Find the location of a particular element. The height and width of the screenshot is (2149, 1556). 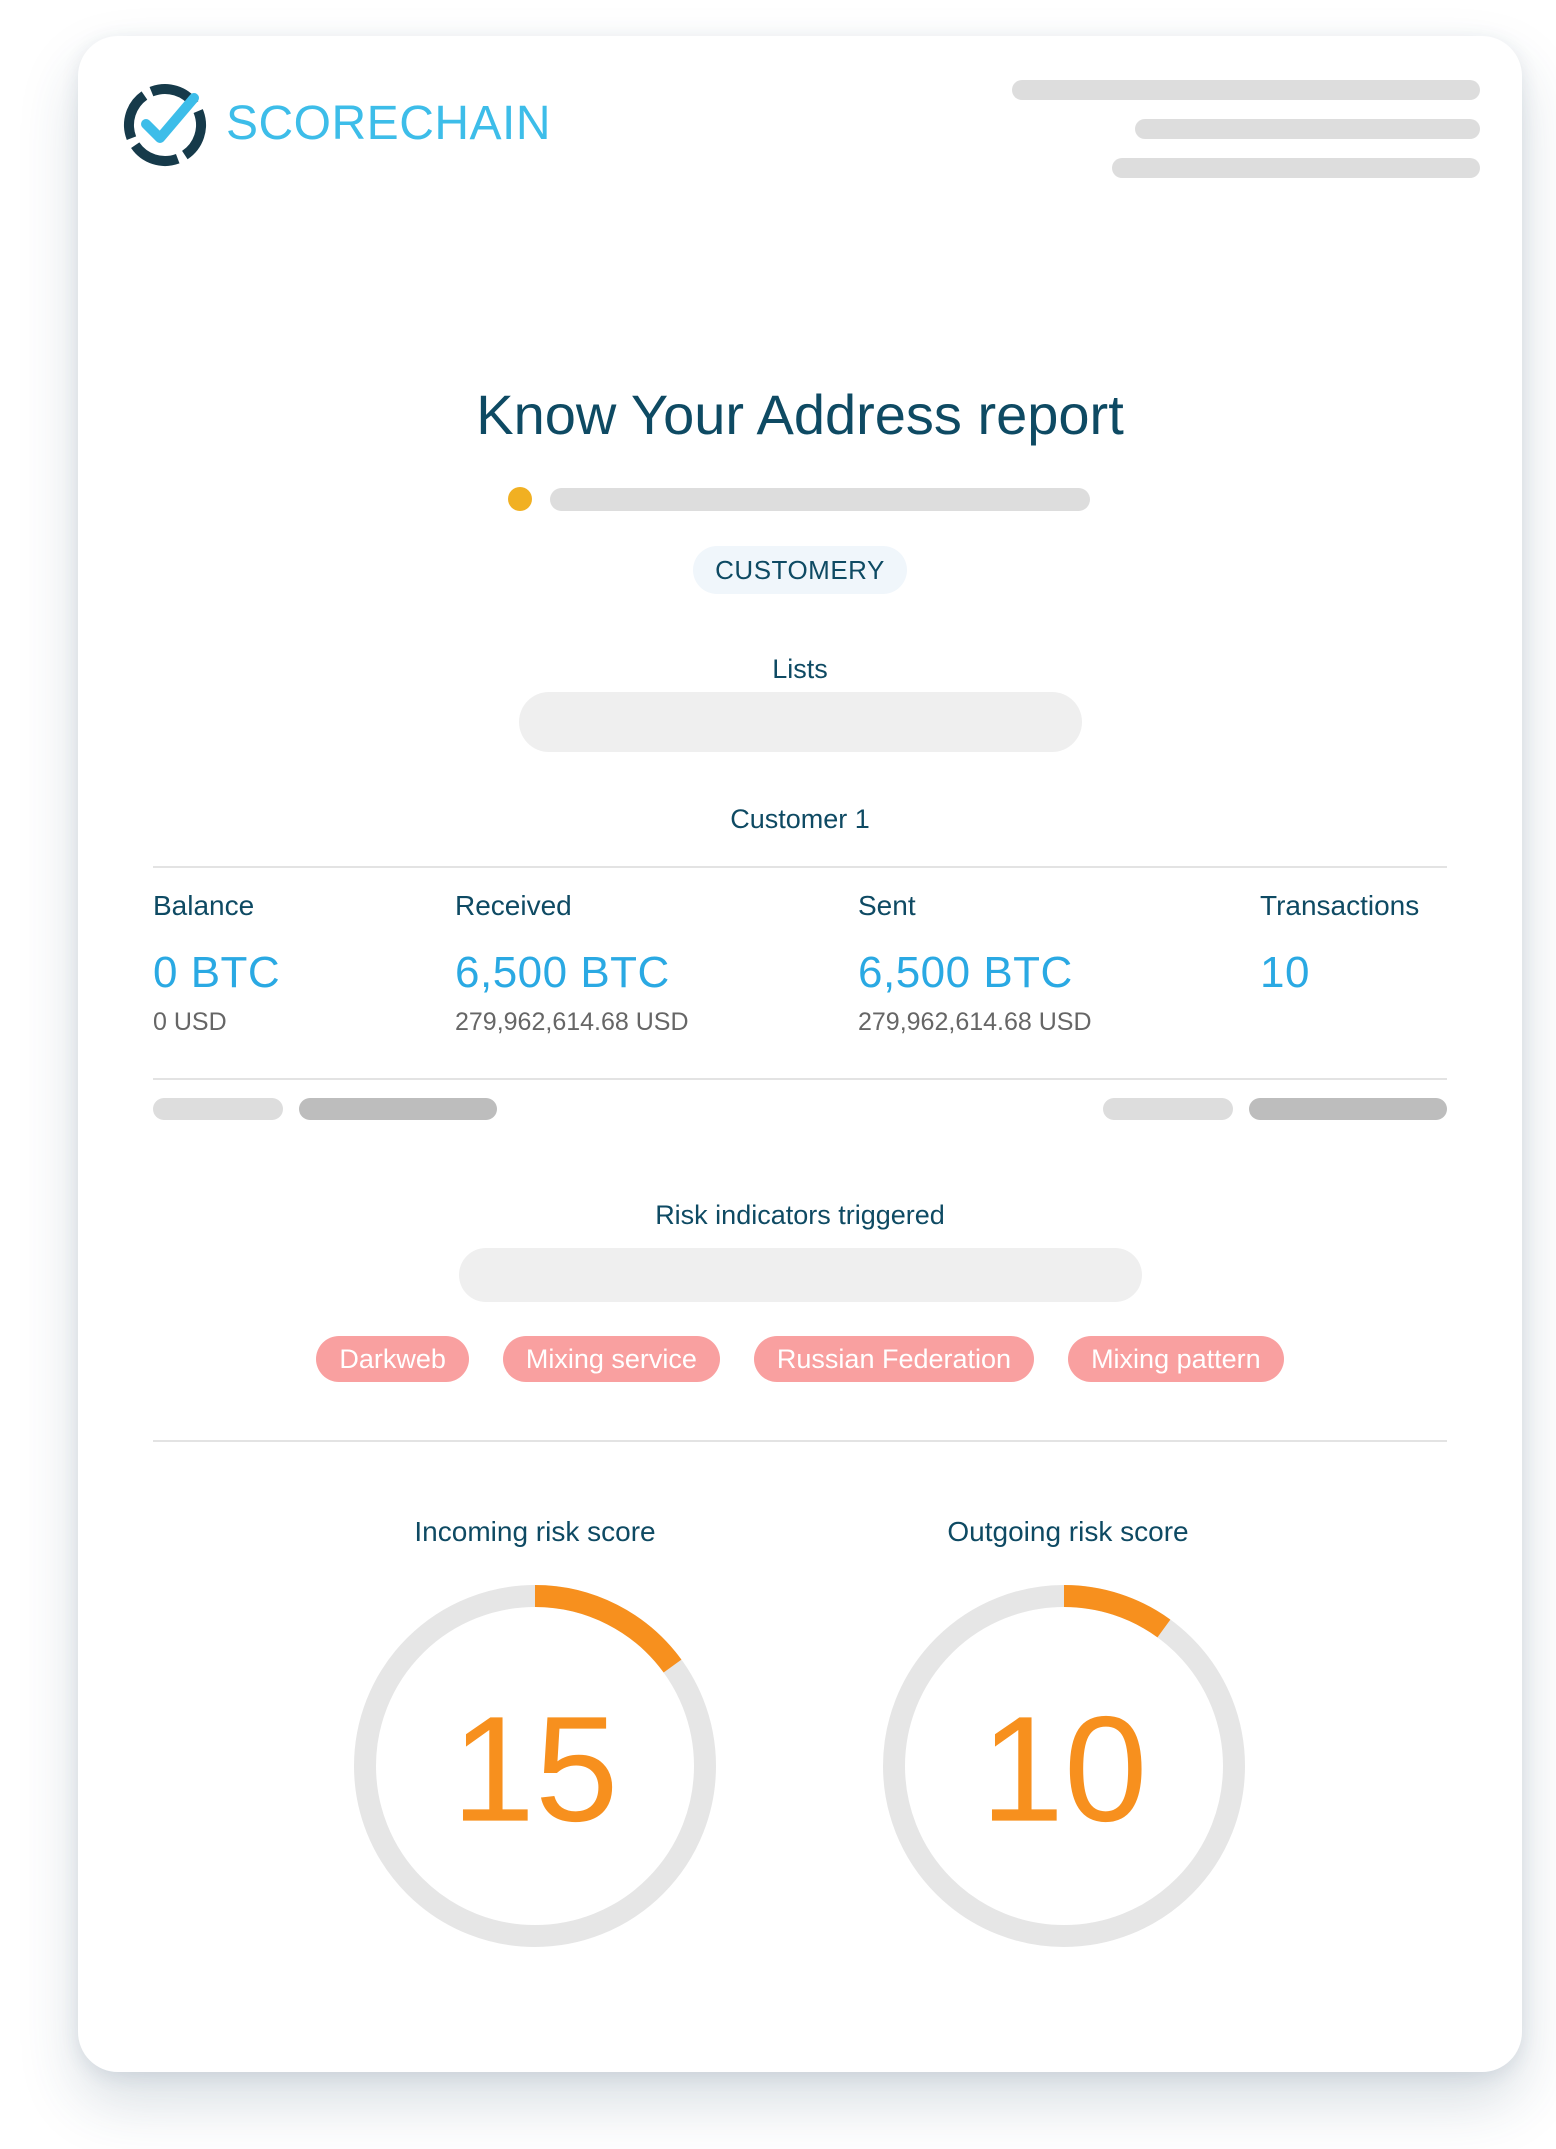

incoming-score-gauge: 15 is located at coordinates (535, 1766).